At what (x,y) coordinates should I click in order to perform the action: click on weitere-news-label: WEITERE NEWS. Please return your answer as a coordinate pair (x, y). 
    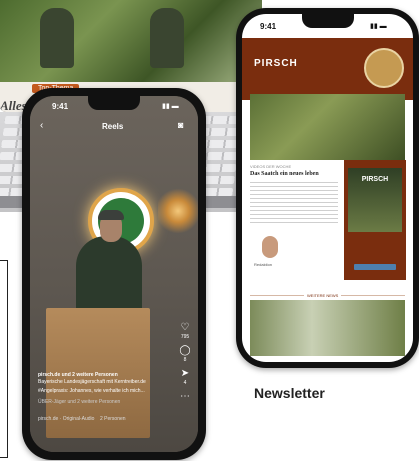
    Looking at the image, I should click on (323, 295).